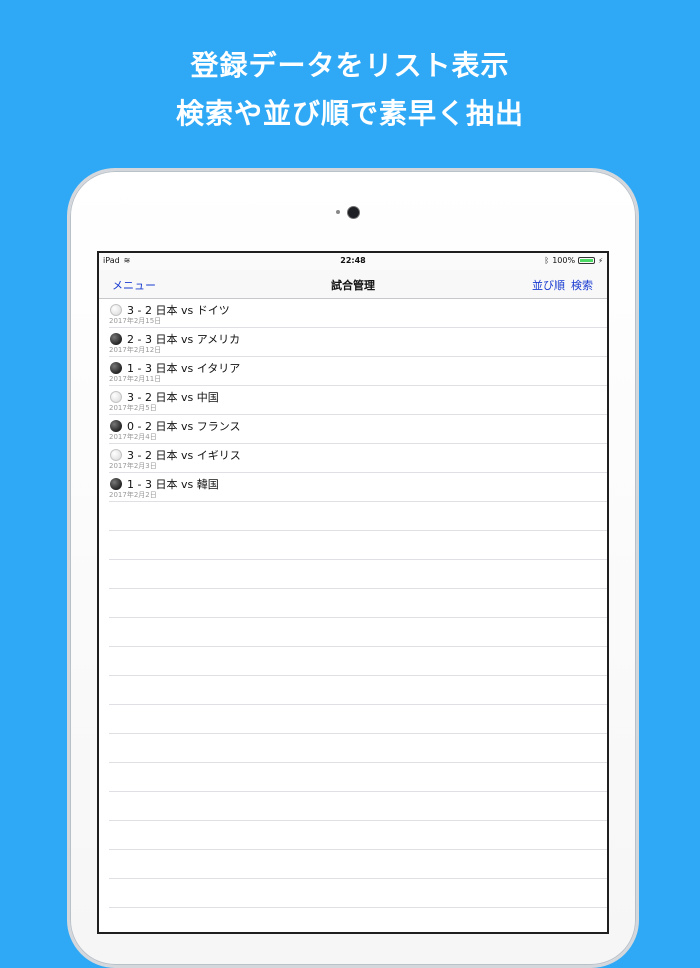 Image resolution: width=700 pixels, height=968 pixels. I want to click on list-item: 3 - 2 日本 vs イギリス 2017年2月3日, so click(358, 458).